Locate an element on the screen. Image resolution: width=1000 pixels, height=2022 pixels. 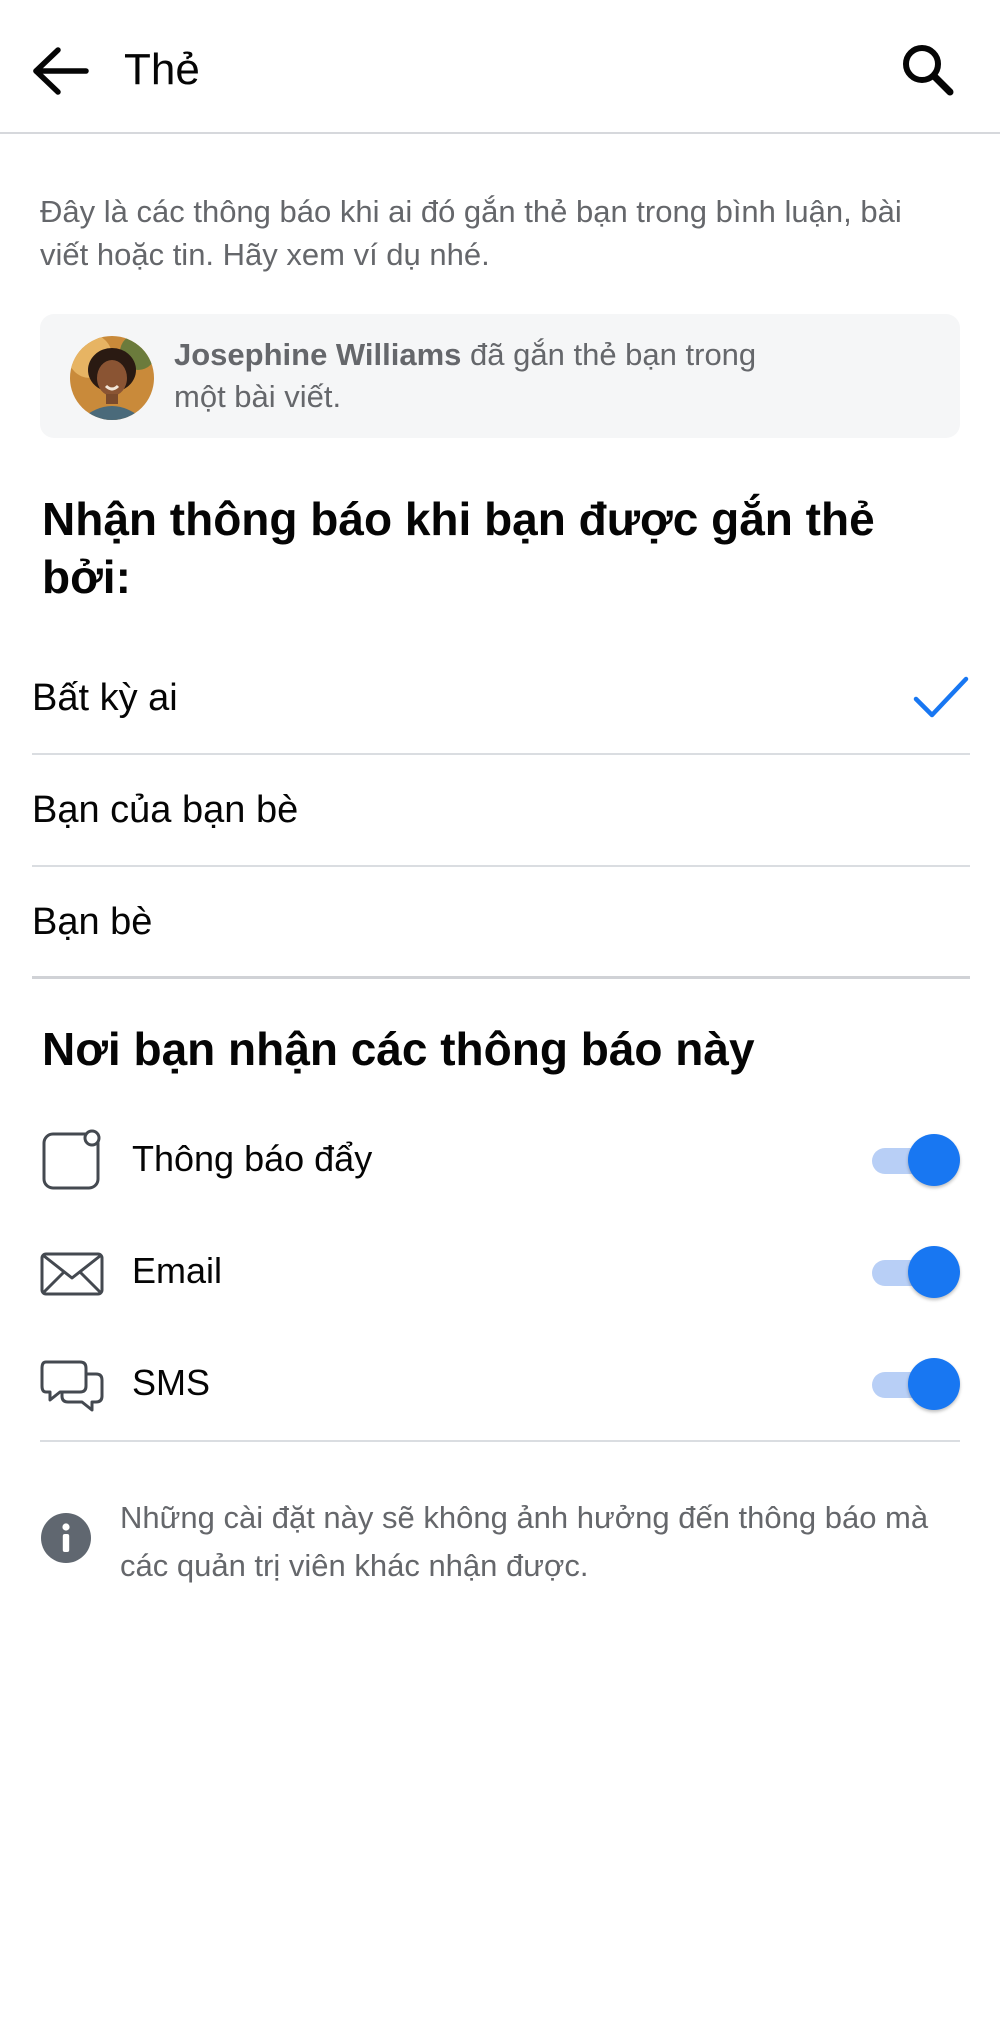
push-notification-icon is located at coordinates (71, 1159).